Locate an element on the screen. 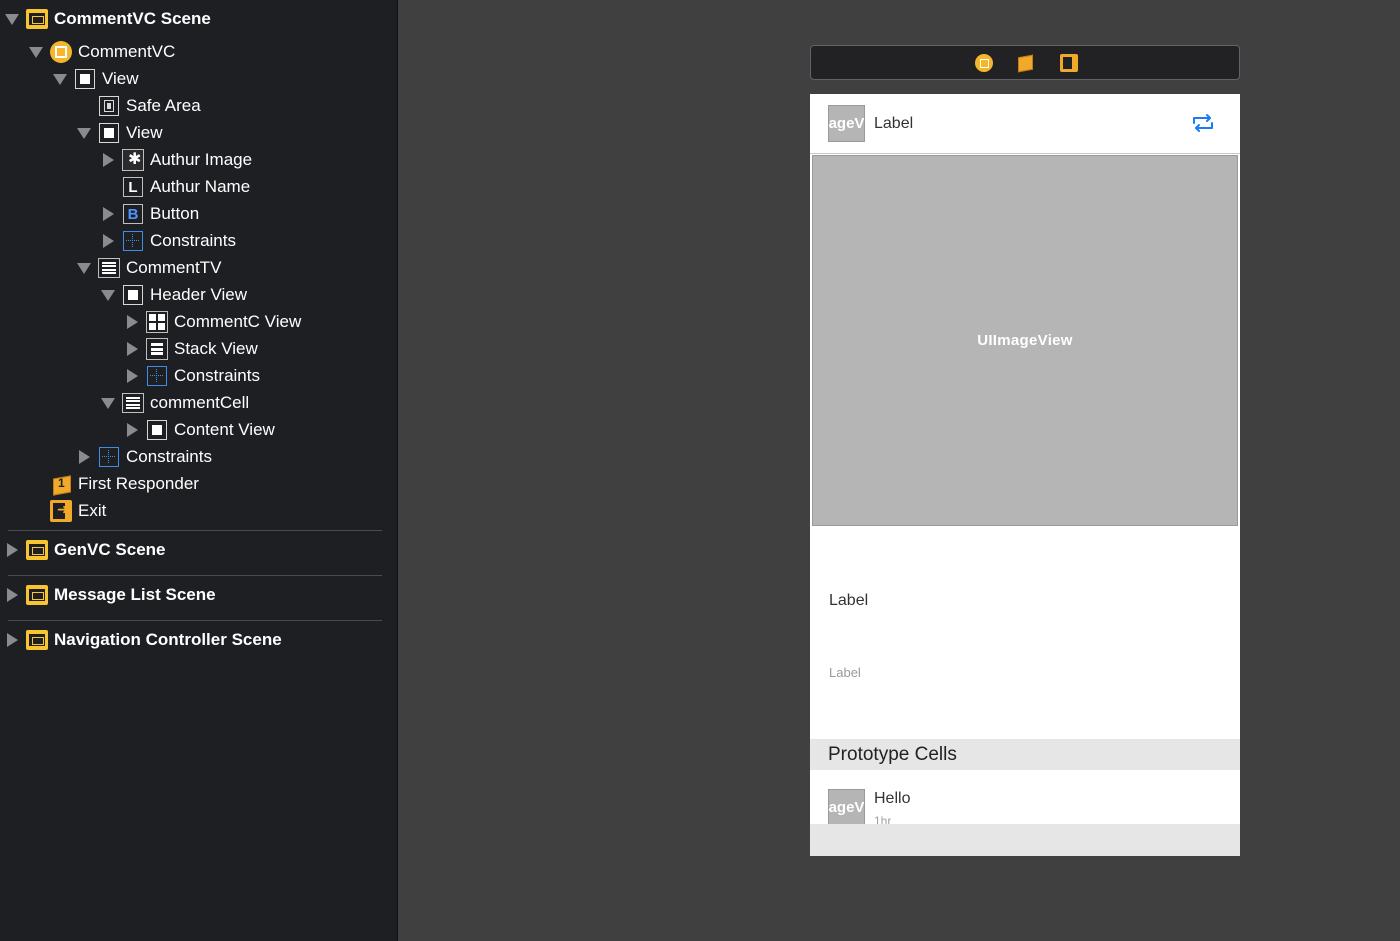  outline-row-content-view: Content View is located at coordinates (198, 430).